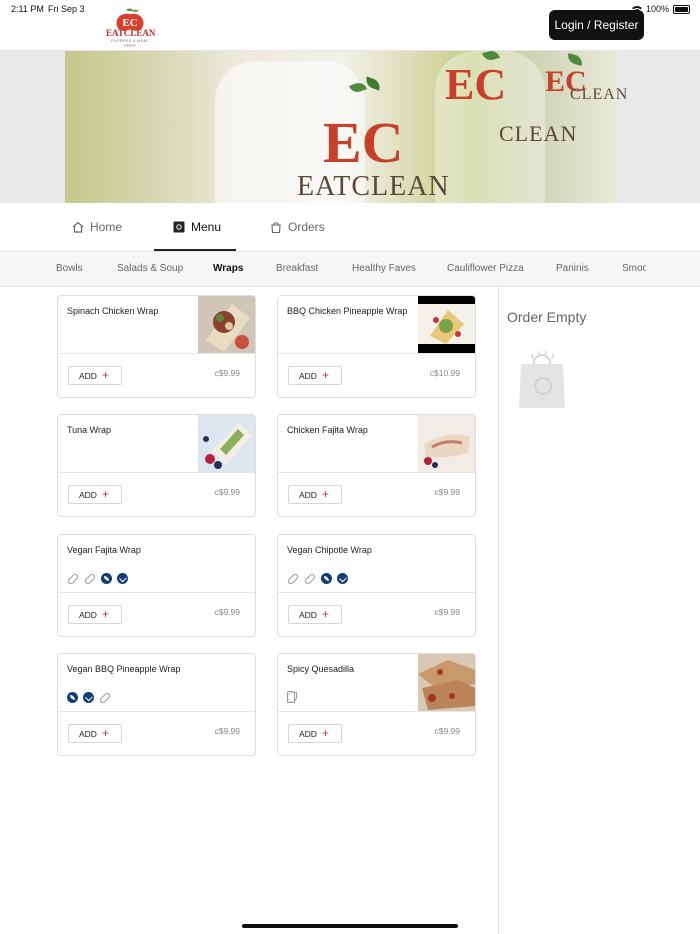 The height and width of the screenshot is (934, 700). I want to click on category-tab-breakfast: Breakfast, so click(297, 269).